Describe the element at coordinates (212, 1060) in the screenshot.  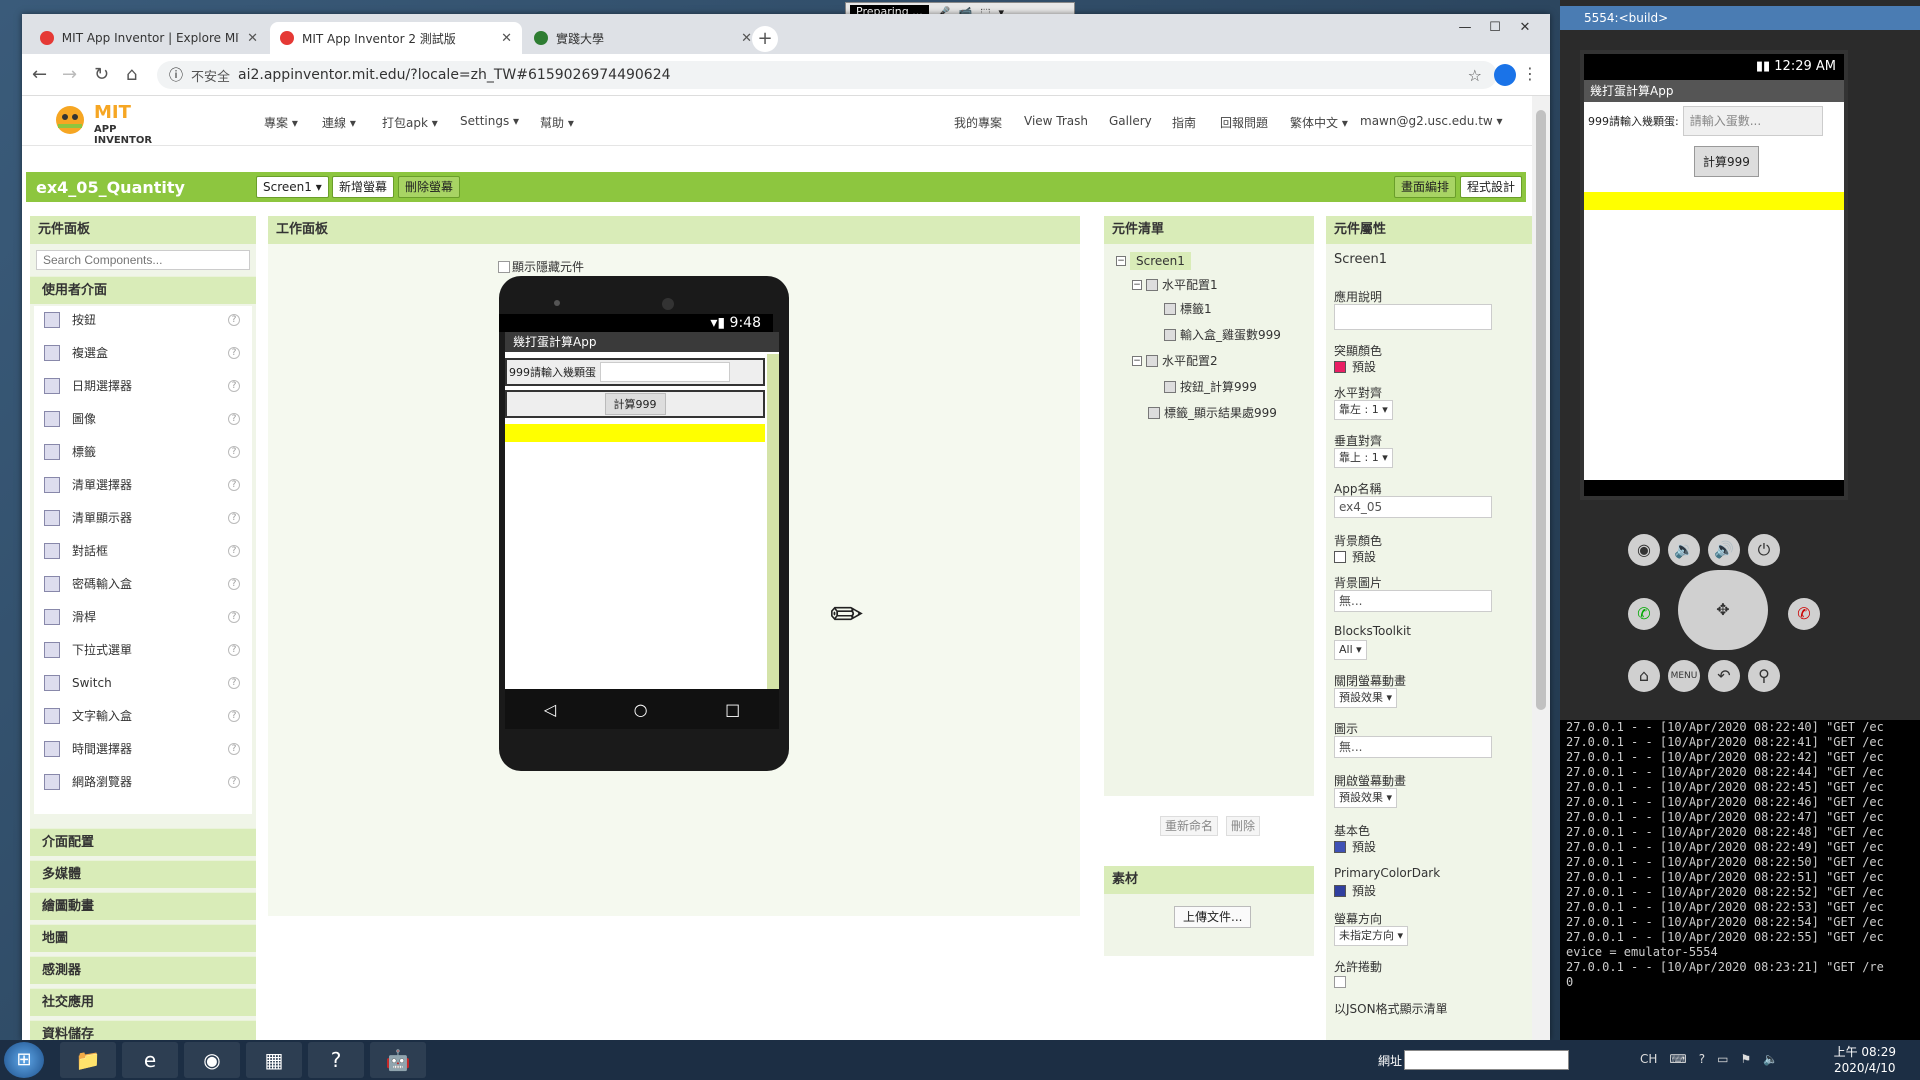
I see `chrome-icon: ◉` at that location.